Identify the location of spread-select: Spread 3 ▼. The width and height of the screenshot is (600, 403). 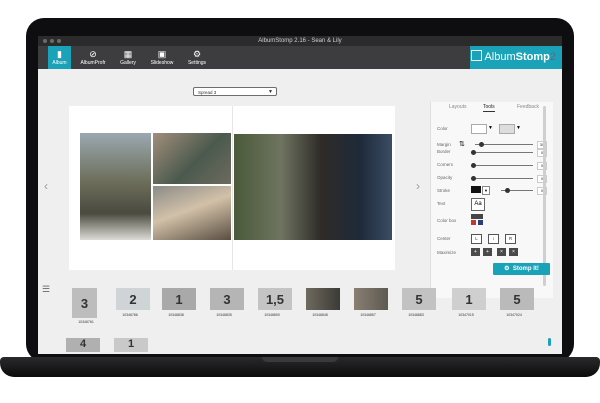
(235, 91).